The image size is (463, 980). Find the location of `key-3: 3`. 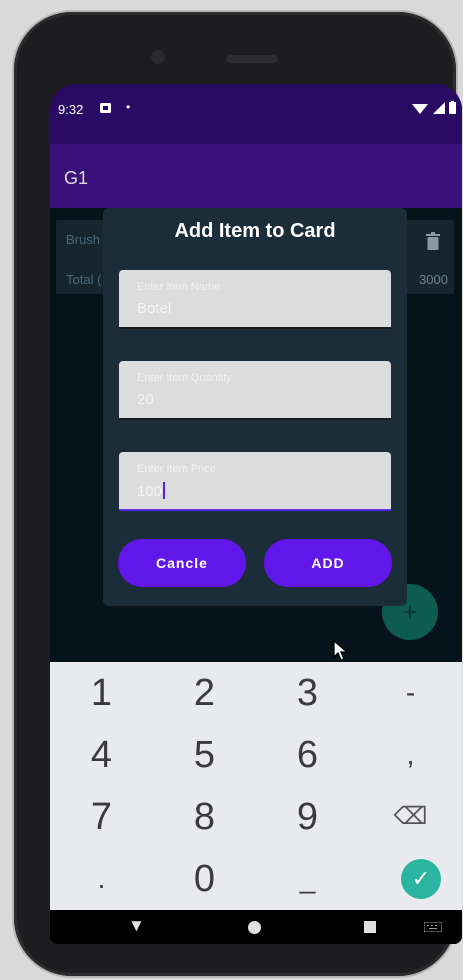

key-3: 3 is located at coordinates (307, 693).